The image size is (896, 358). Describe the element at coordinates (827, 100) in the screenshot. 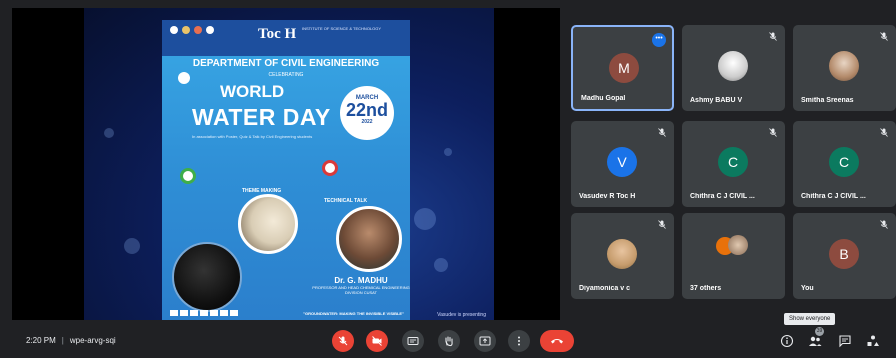

I see `participant-name: Smitha Sreenas` at that location.